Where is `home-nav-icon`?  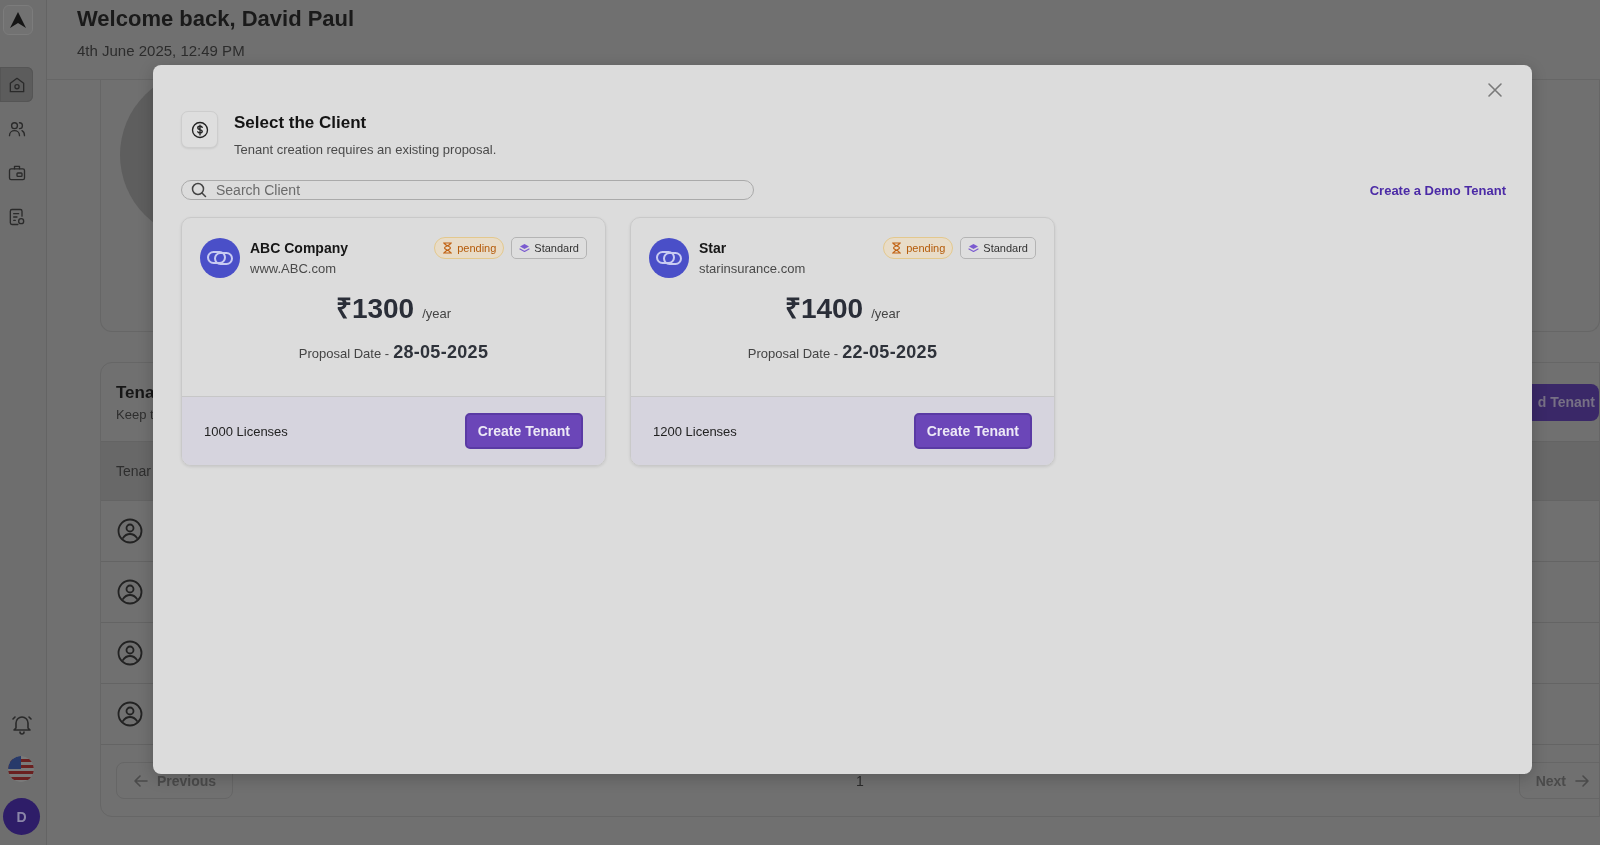
home-nav-icon is located at coordinates (16, 84).